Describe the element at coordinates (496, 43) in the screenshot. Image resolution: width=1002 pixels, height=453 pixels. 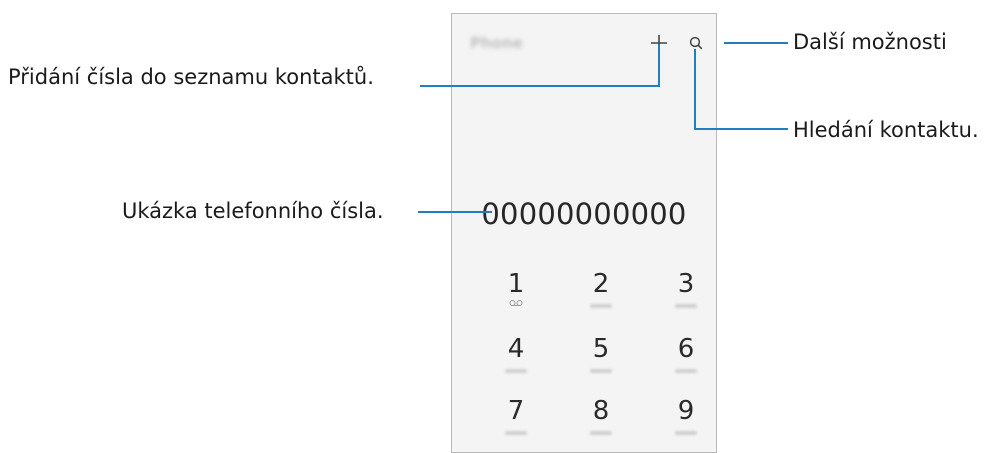
I see `app-title: Phone` at that location.